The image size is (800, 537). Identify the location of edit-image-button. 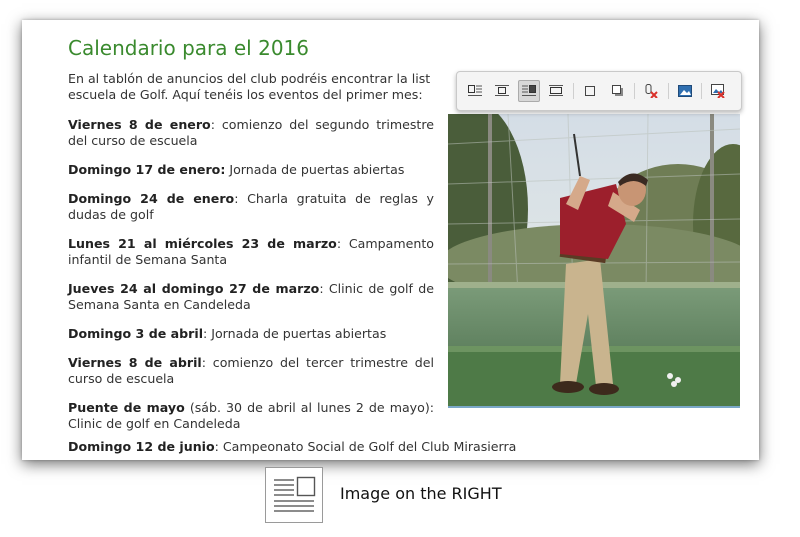
(685, 91).